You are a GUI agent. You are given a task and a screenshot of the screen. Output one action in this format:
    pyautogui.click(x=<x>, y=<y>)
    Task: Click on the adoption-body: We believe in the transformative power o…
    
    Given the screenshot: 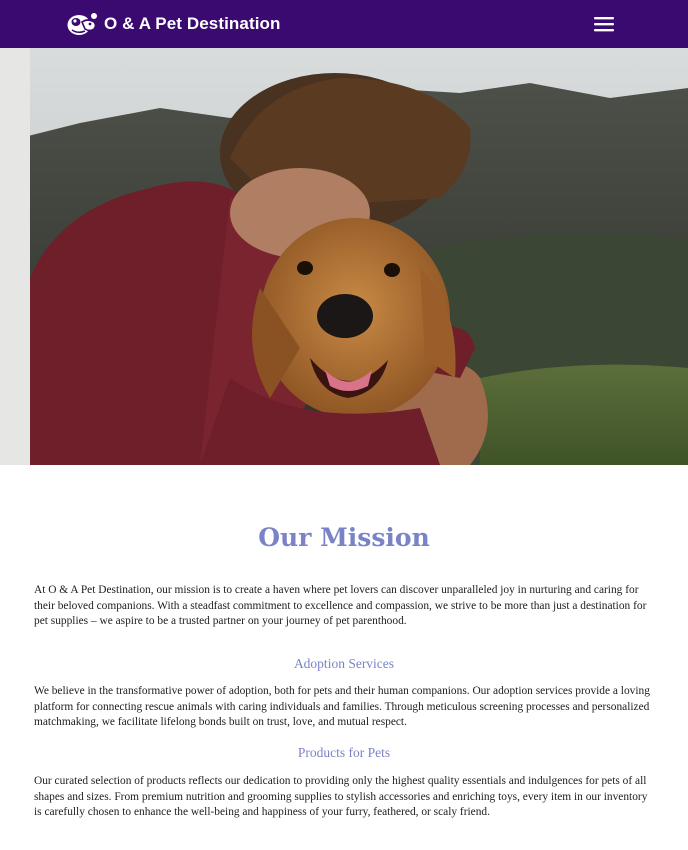 What is the action you would take?
    pyautogui.click(x=342, y=707)
    